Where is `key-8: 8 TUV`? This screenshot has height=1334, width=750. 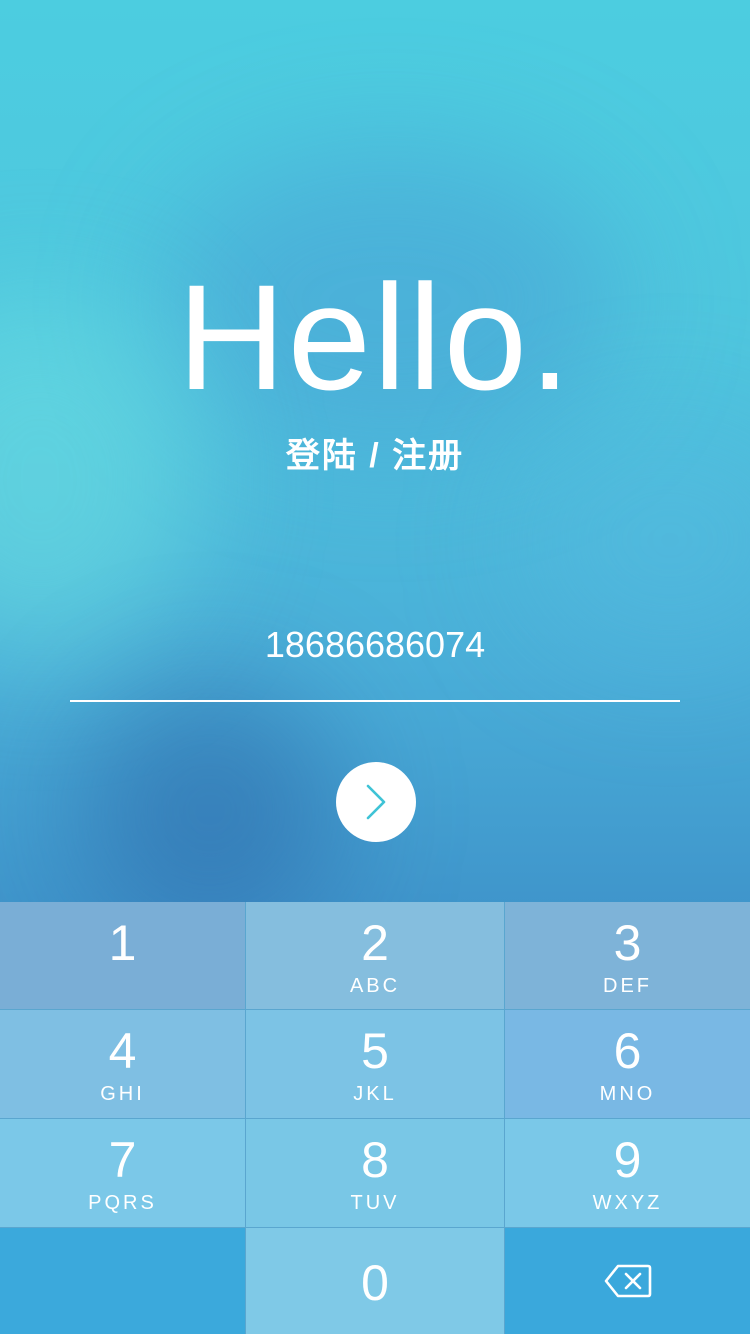
key-8: 8 TUV is located at coordinates (375, 1173).